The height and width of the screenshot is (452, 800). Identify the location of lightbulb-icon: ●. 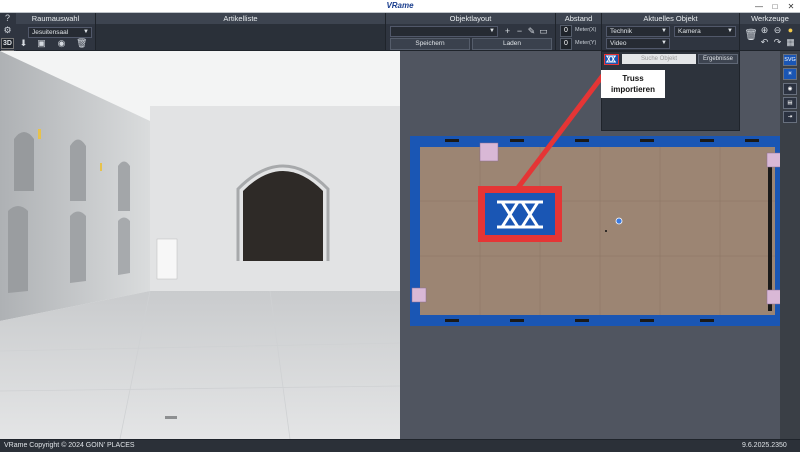
(790, 30).